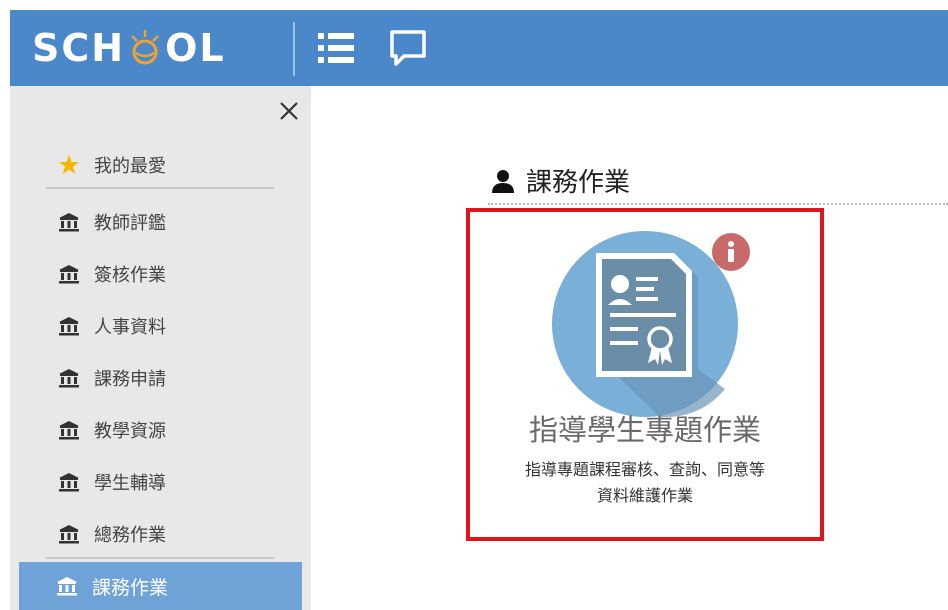 The image size is (948, 610). Describe the element at coordinates (130, 483) in the screenshot. I see `sidebar-item-label: 學生輔導` at that location.